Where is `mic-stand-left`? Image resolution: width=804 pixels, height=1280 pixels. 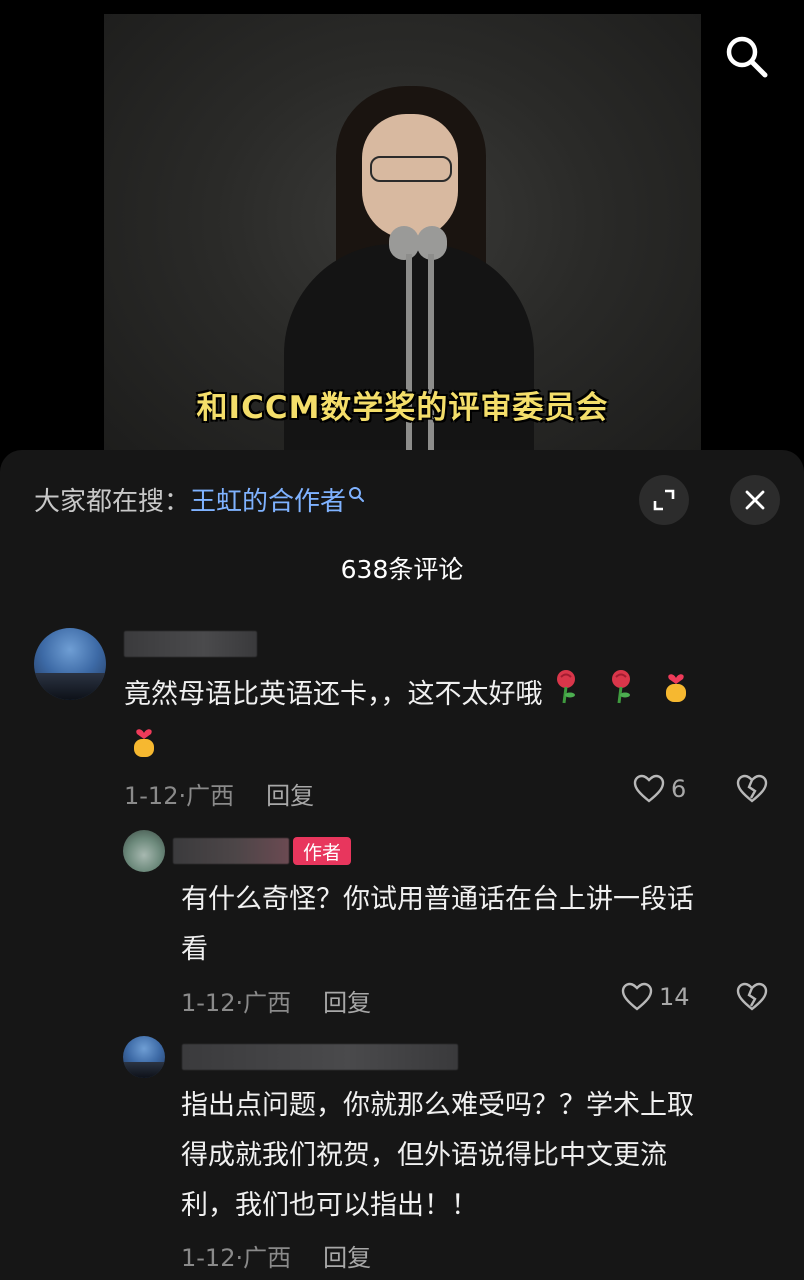
mic-stand-left is located at coordinates (409, 362).